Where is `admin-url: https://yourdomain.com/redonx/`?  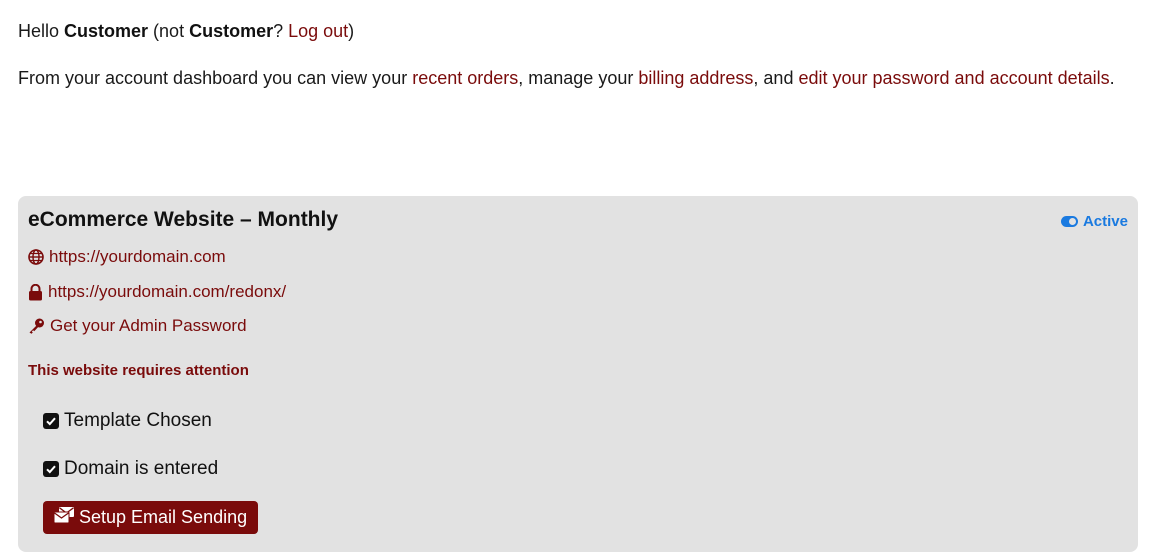
admin-url: https://yourdomain.com/redonx/ is located at coordinates (167, 291).